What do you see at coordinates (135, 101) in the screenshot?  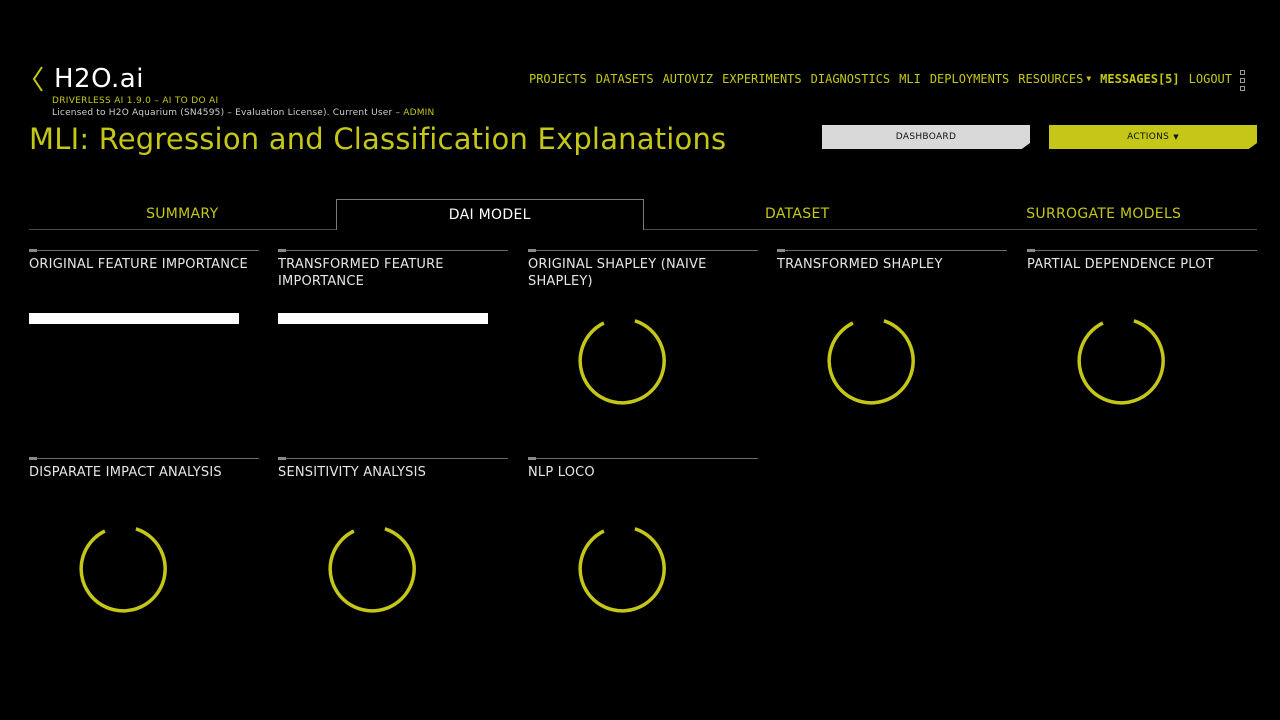 I see `version-info: DRIVERLESS AI 1.9.0 – AI TO DO AI` at bounding box center [135, 101].